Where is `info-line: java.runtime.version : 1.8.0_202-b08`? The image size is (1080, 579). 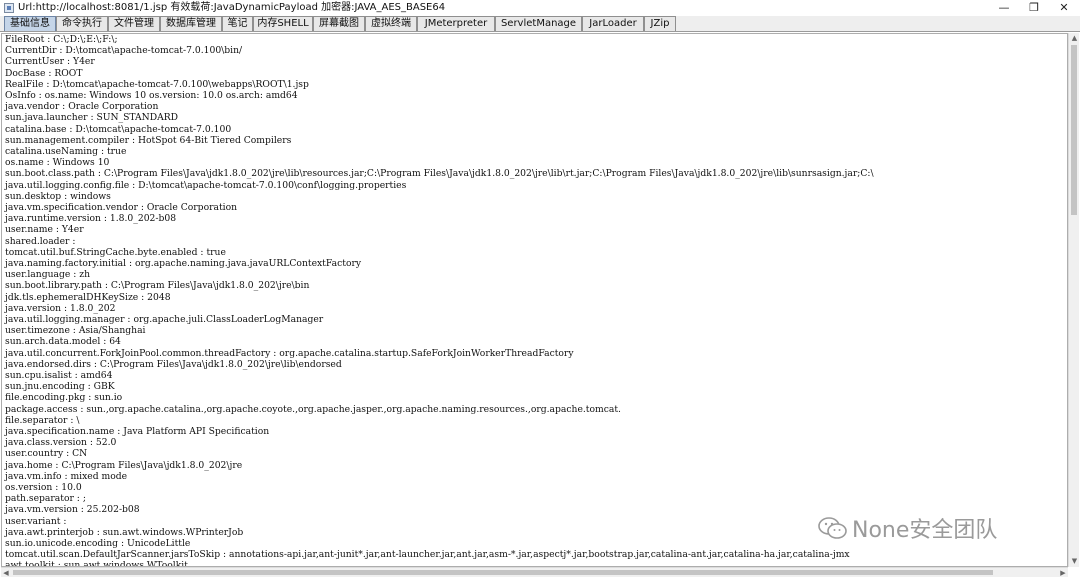
info-line: java.runtime.version : 1.8.0_202-b08 is located at coordinates (91, 219).